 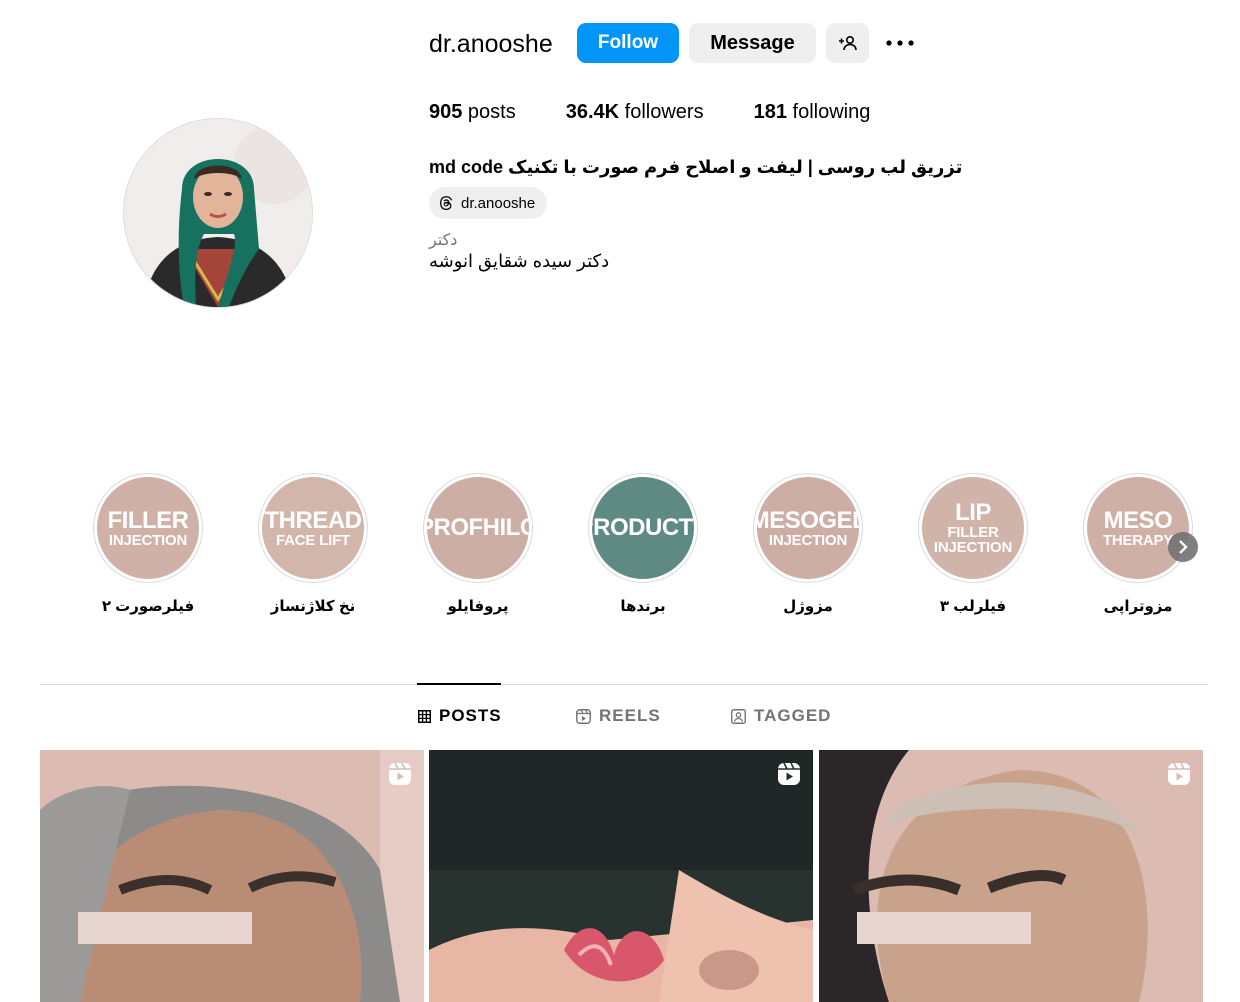 I want to click on highlight-item: MESOGELINJECTION مزوژل, so click(x=808, y=544).